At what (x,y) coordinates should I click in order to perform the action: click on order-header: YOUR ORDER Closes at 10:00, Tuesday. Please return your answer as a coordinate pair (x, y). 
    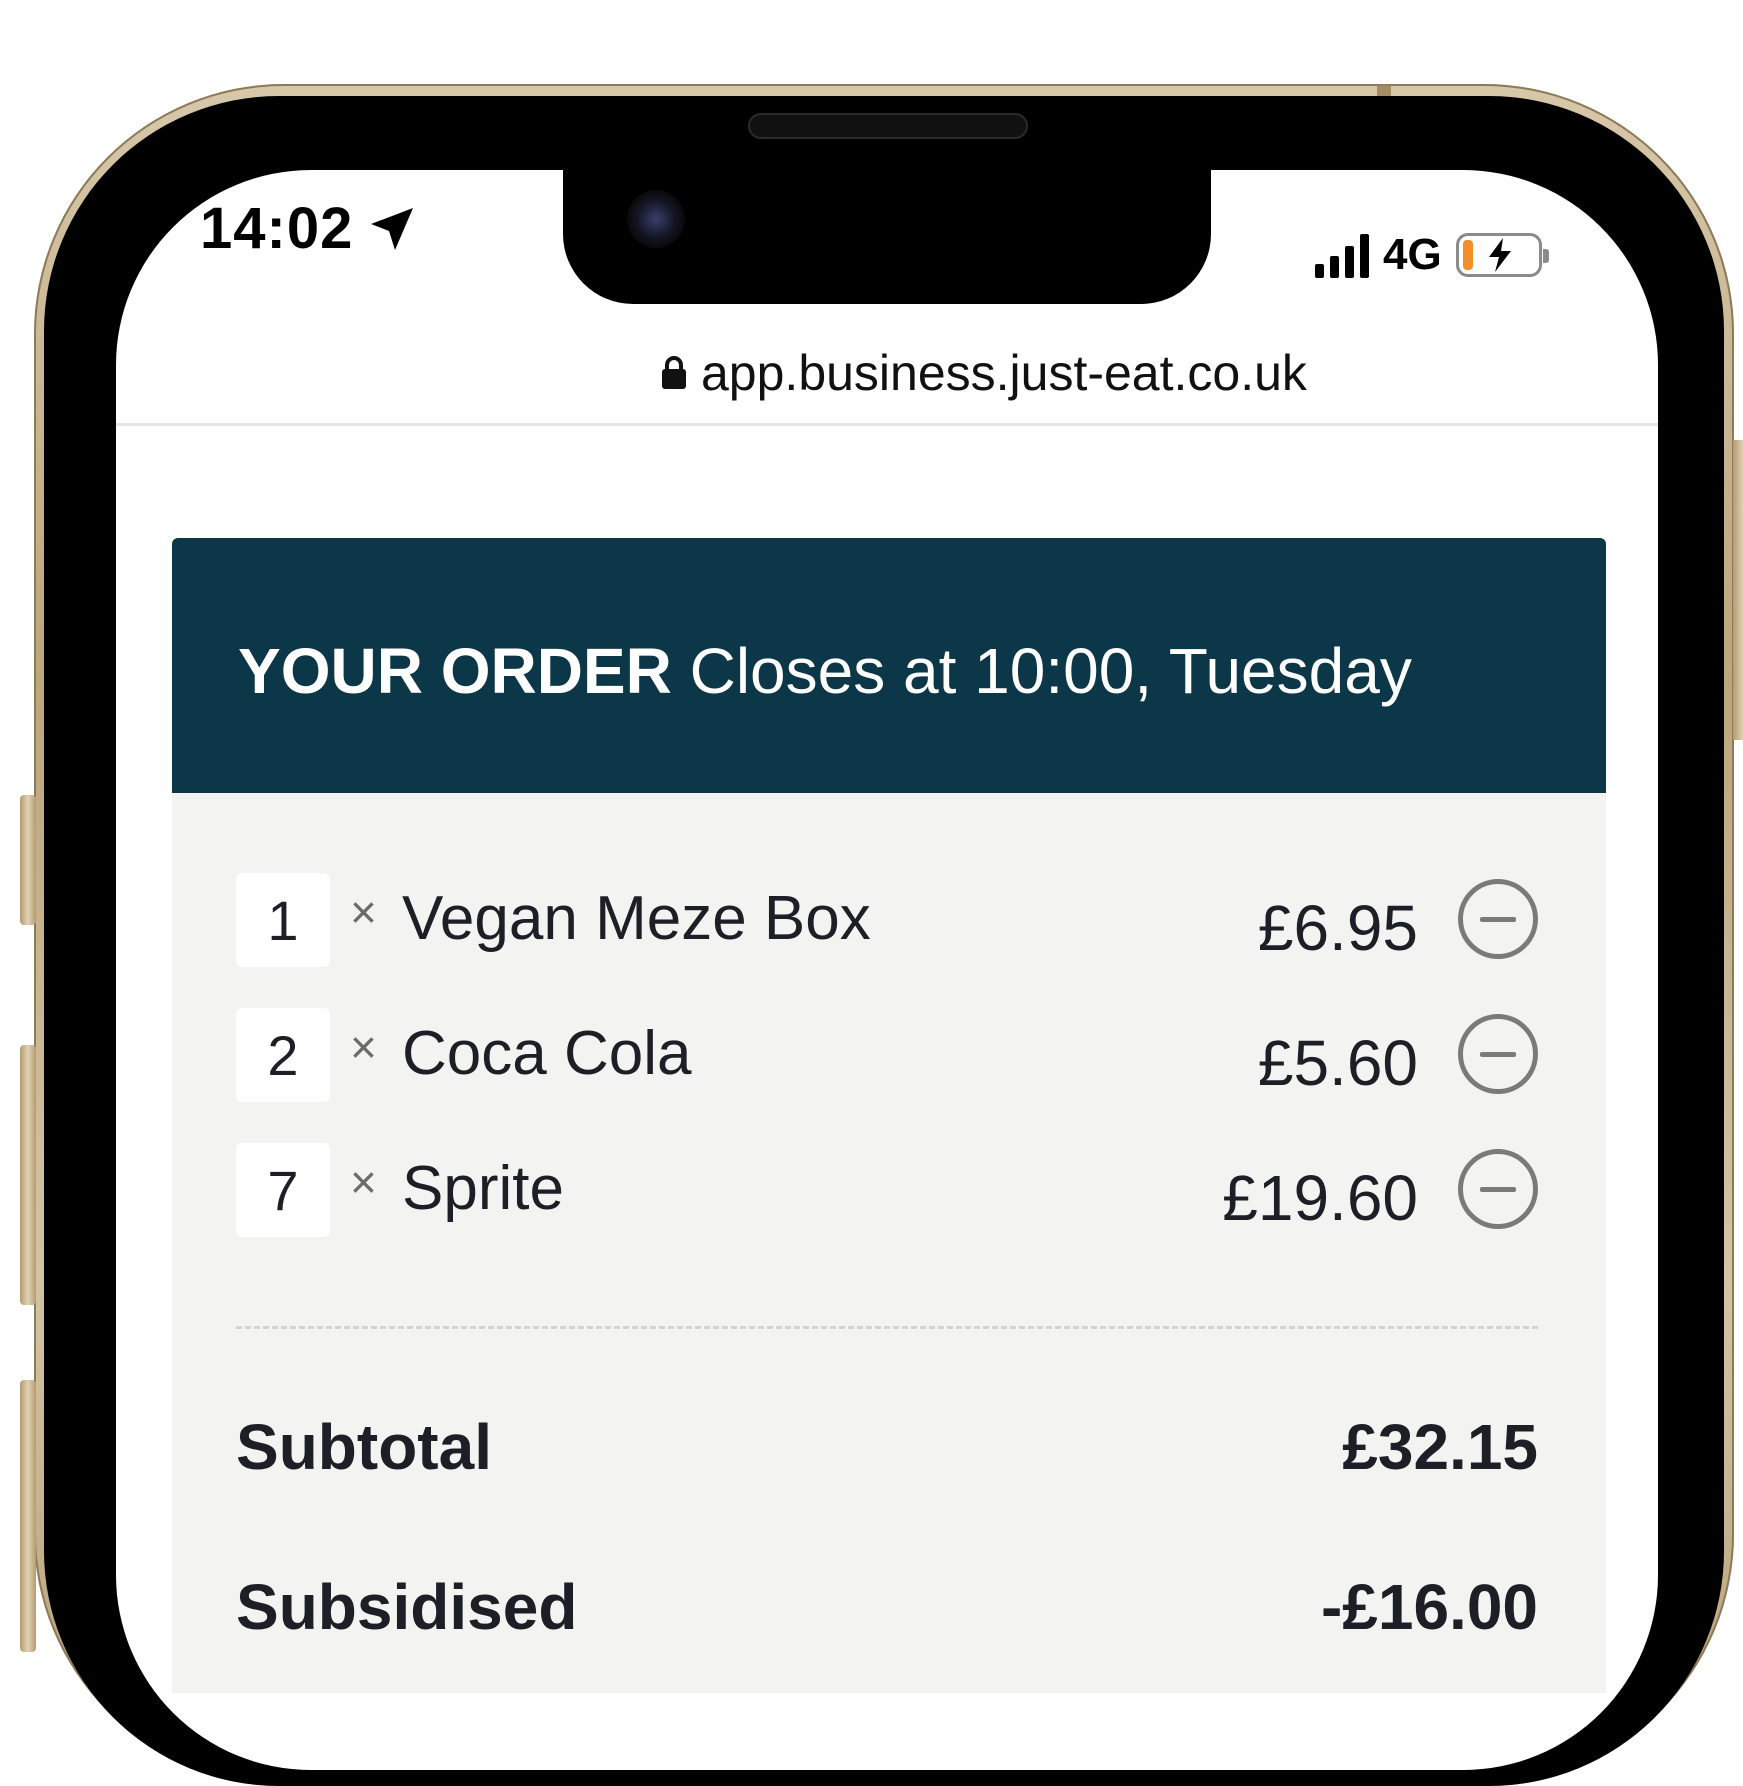
    Looking at the image, I should click on (889, 665).